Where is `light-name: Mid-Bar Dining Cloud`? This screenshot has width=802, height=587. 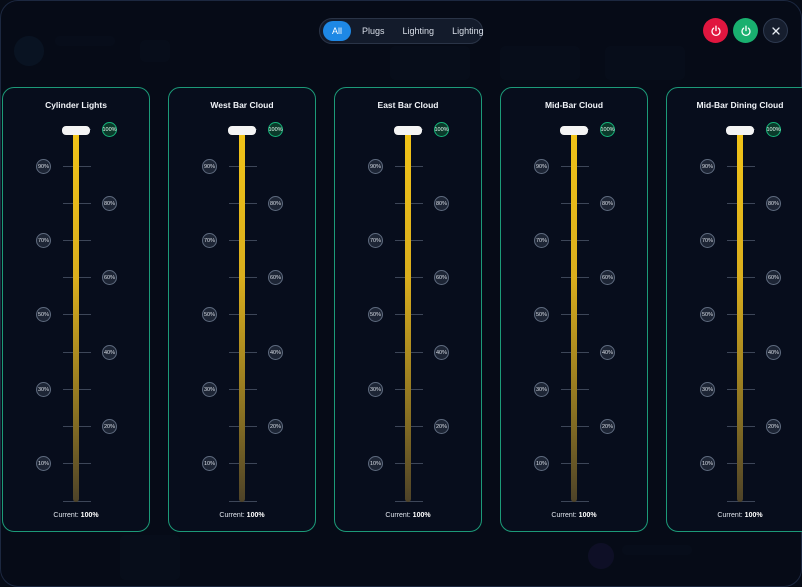
light-name: Mid-Bar Dining Cloud is located at coordinates (740, 105).